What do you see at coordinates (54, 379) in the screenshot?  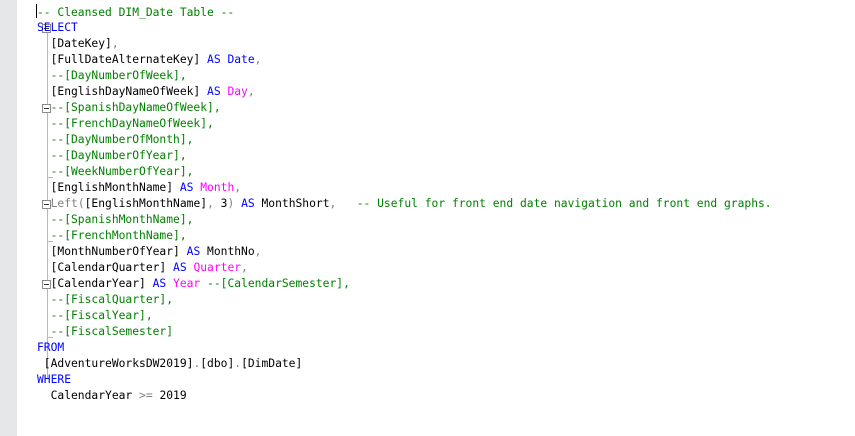 I see `code-token: WHERE` at bounding box center [54, 379].